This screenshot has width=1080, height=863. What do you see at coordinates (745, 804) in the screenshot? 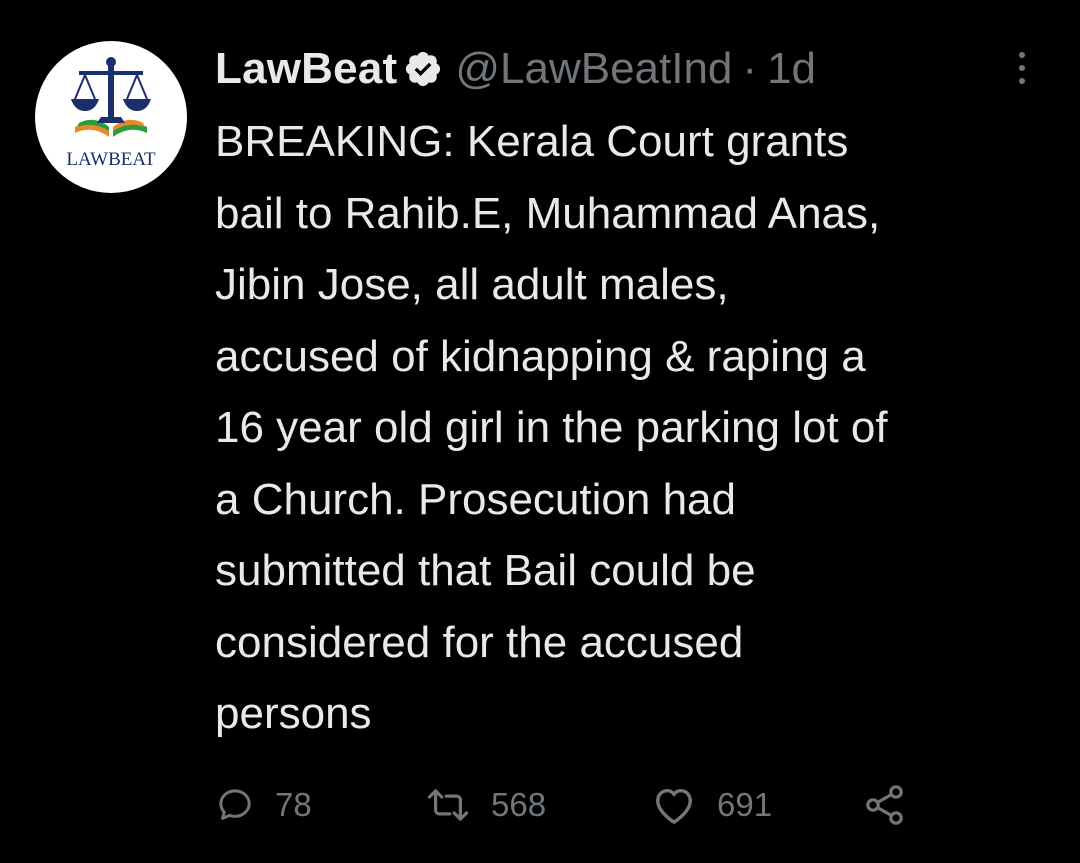
I see `like-count: 691` at bounding box center [745, 804].